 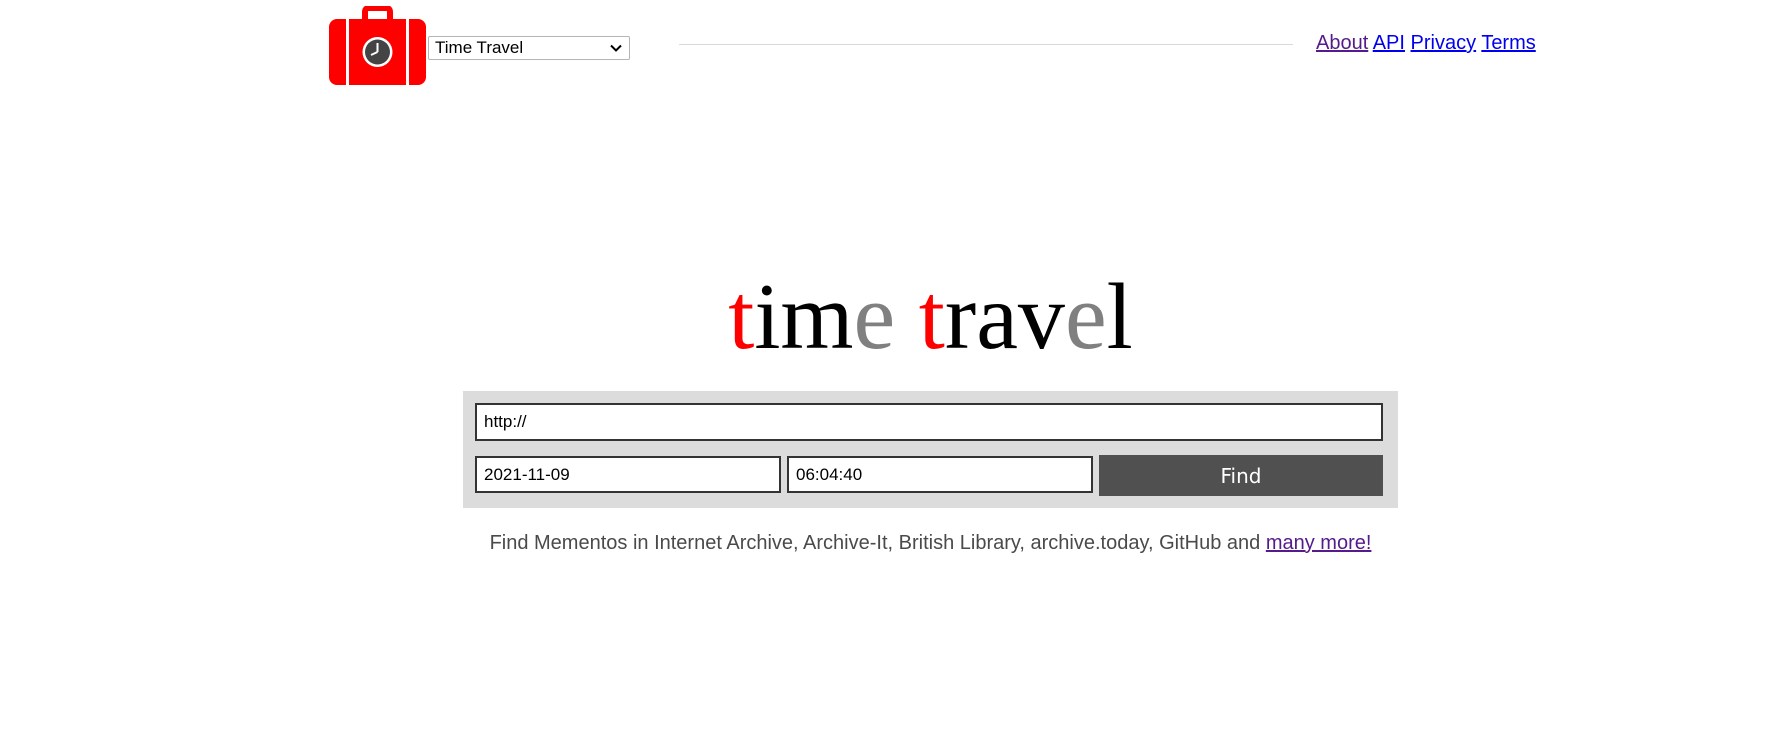 What do you see at coordinates (1444, 43) in the screenshot?
I see `privacy-link: Privacy` at bounding box center [1444, 43].